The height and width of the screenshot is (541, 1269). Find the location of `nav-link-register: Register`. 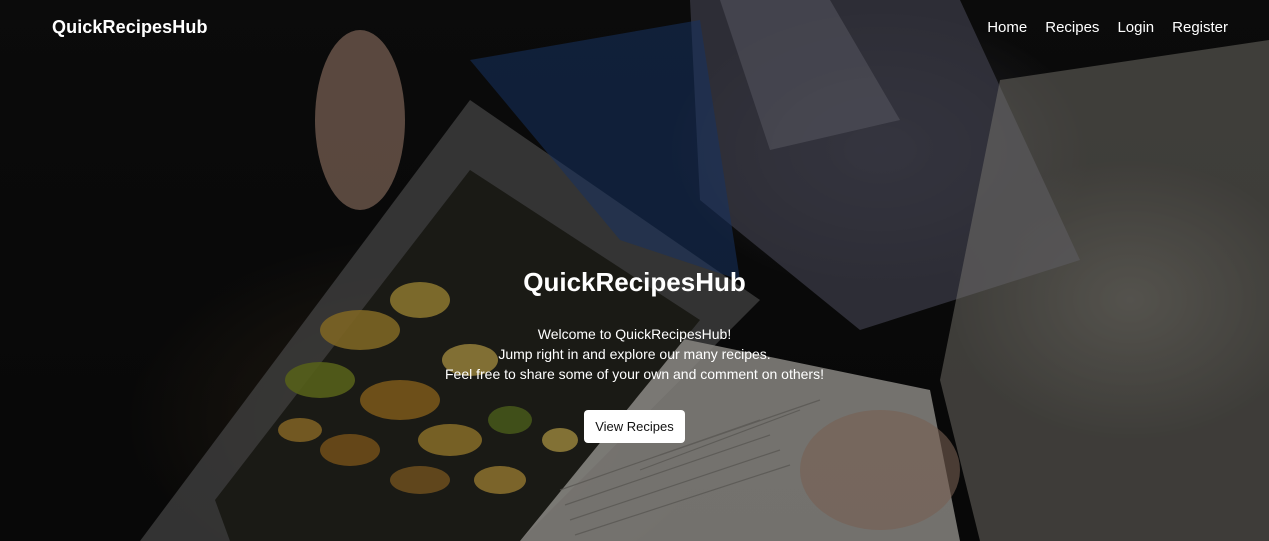

nav-link-register: Register is located at coordinates (1200, 27).